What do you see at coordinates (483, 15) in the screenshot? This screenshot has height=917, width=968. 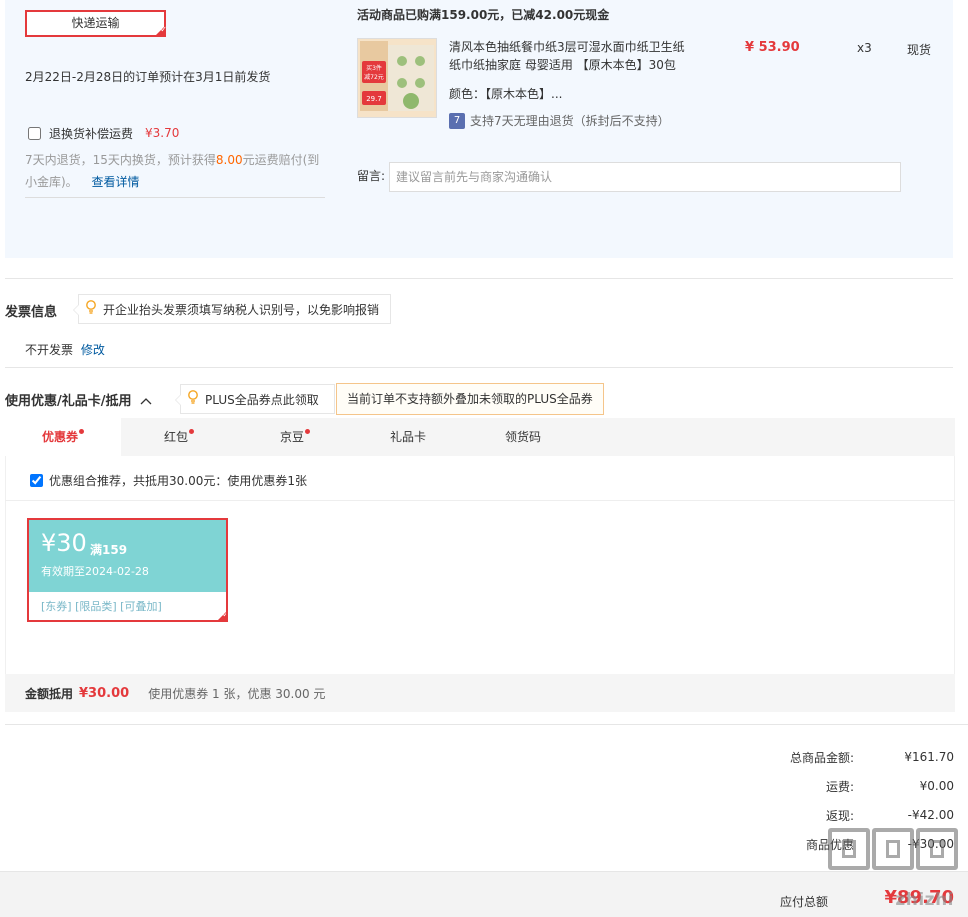 I see `promotion-title: 活动商品已购满159.00元，已减42.00元现金` at bounding box center [483, 15].